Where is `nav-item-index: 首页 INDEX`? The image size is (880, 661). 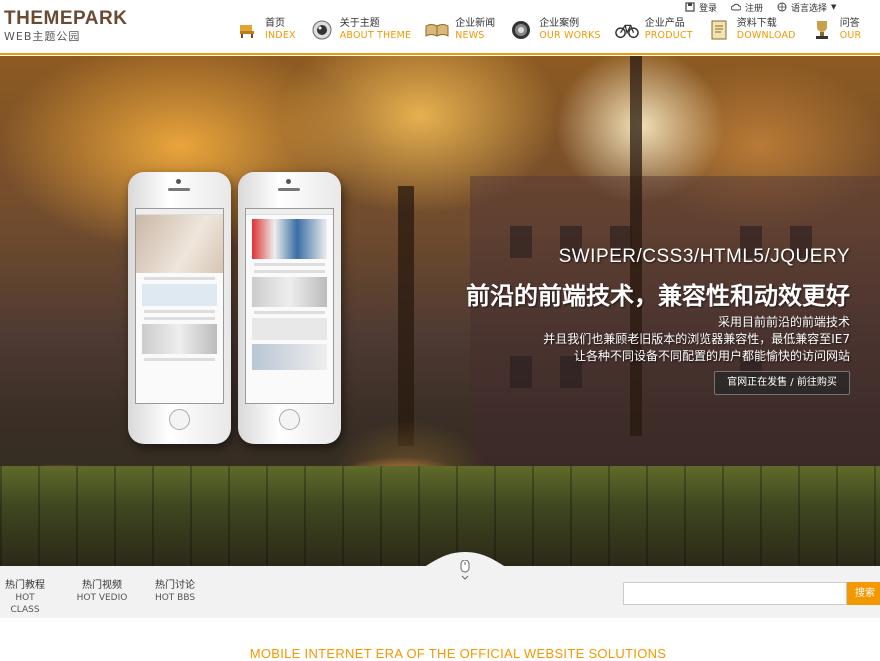 nav-item-index: 首页 INDEX is located at coordinates (265, 30).